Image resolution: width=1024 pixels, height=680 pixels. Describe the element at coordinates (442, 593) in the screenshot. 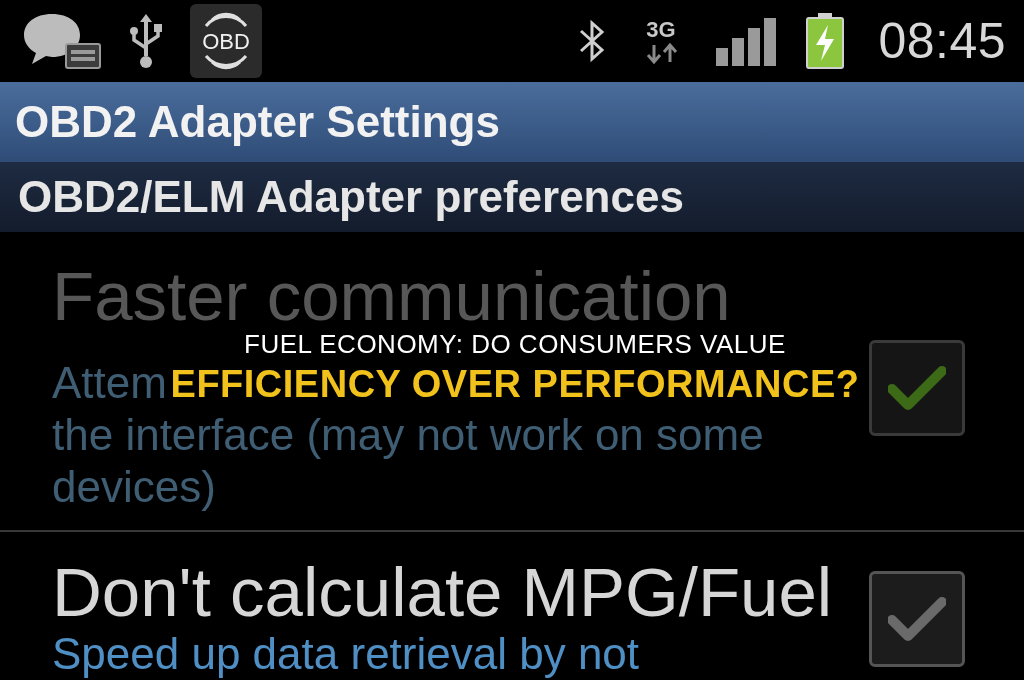

I see `setting-title: Don't calculate MPG/Fuel` at that location.